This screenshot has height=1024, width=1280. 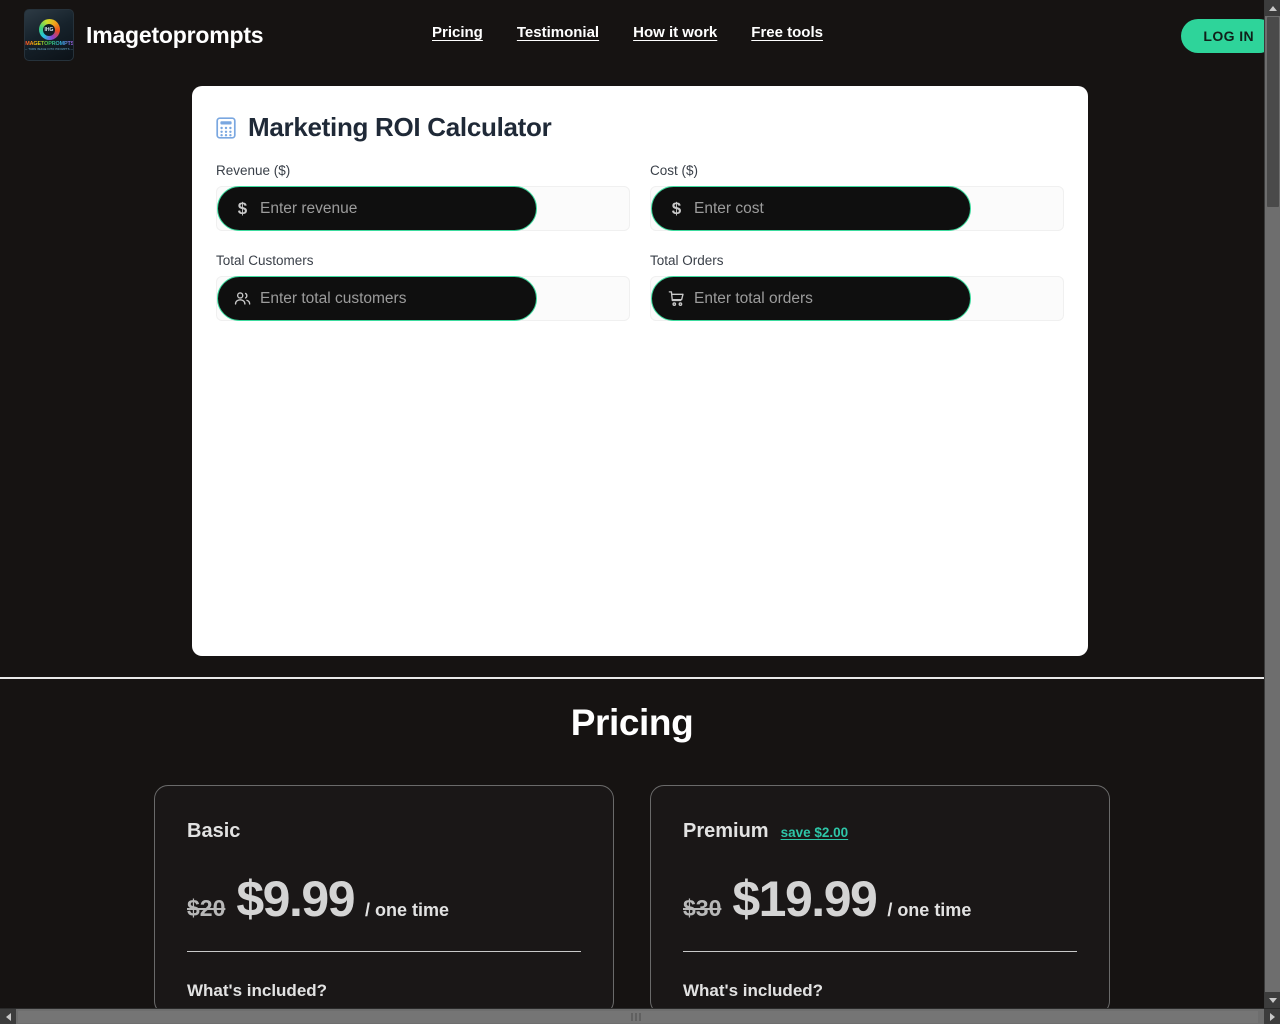 I want to click on plan-divider-premium, so click(x=880, y=951).